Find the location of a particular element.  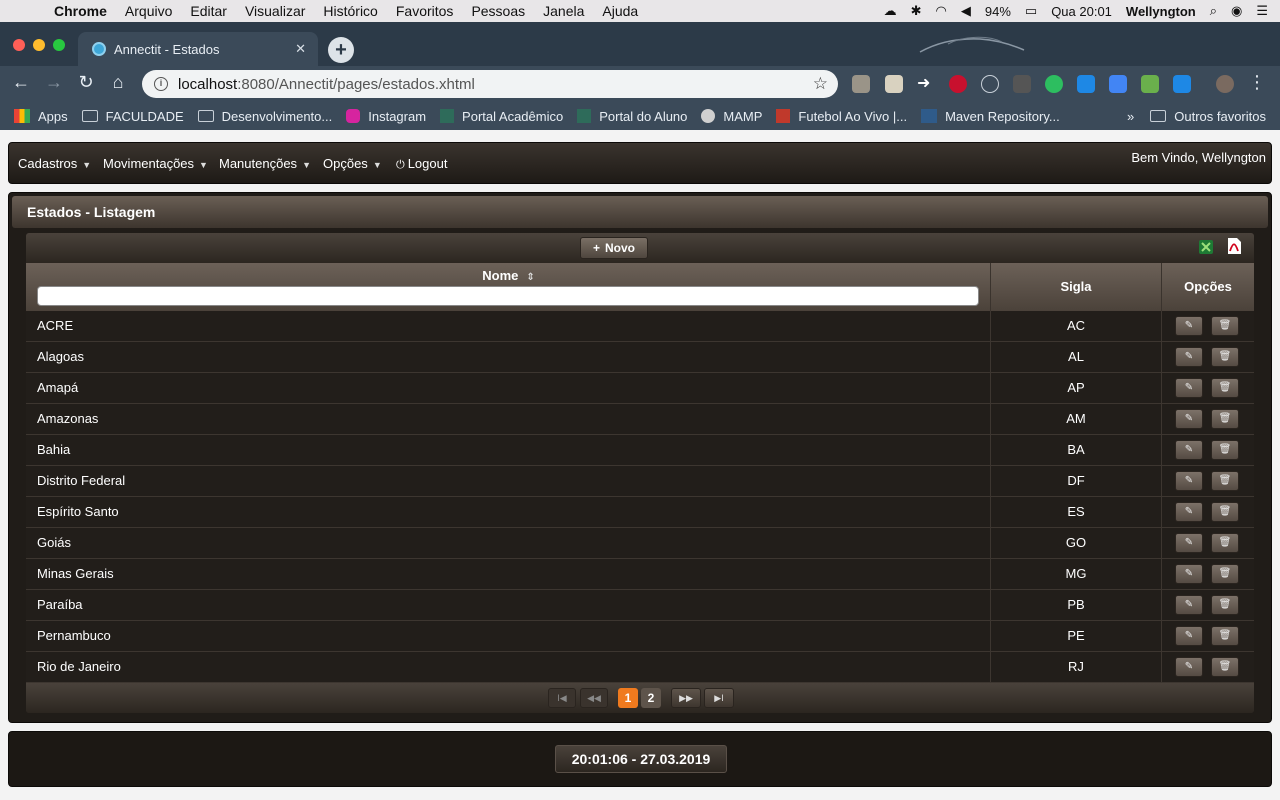

table-row: Amapá AP ✎ 🗑 is located at coordinates (640, 388).